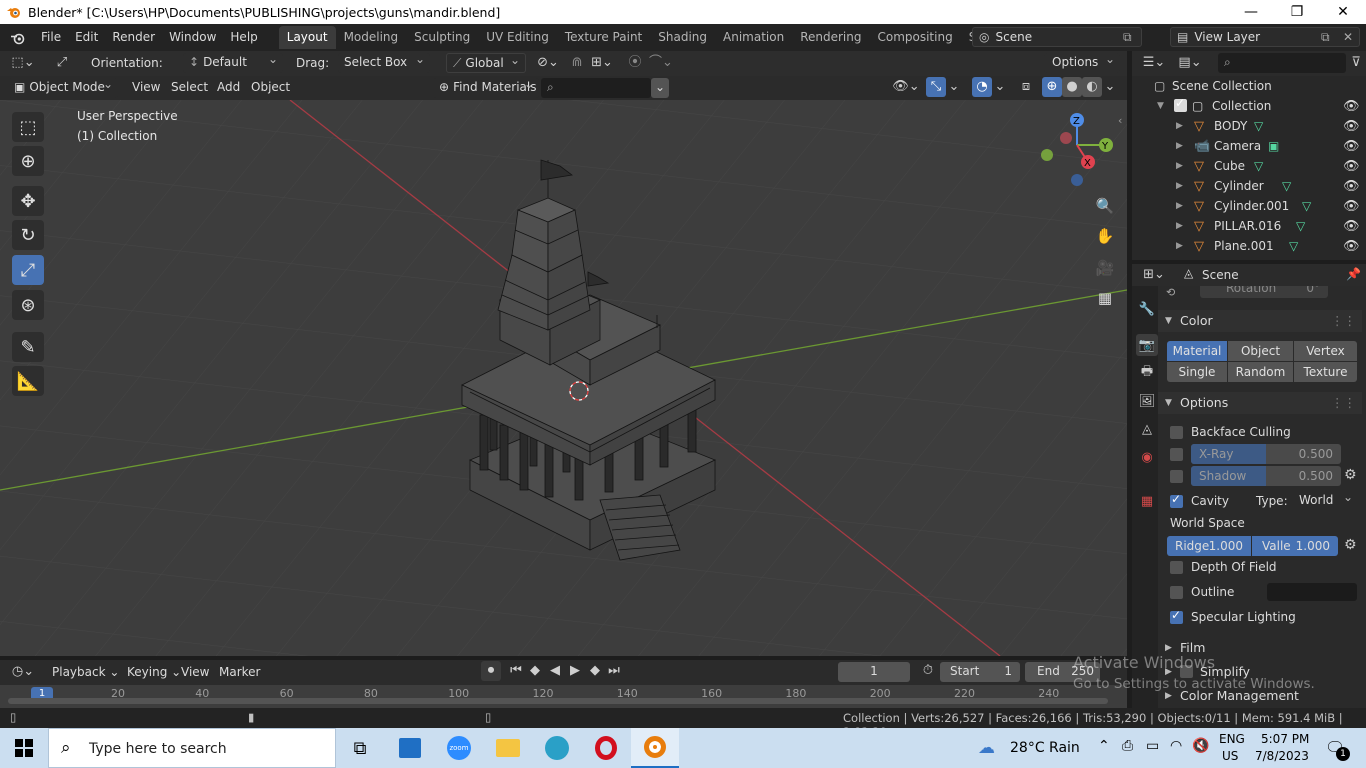  I want to click on shadow-settings-gear-icon: ⚙, so click(1350, 475).